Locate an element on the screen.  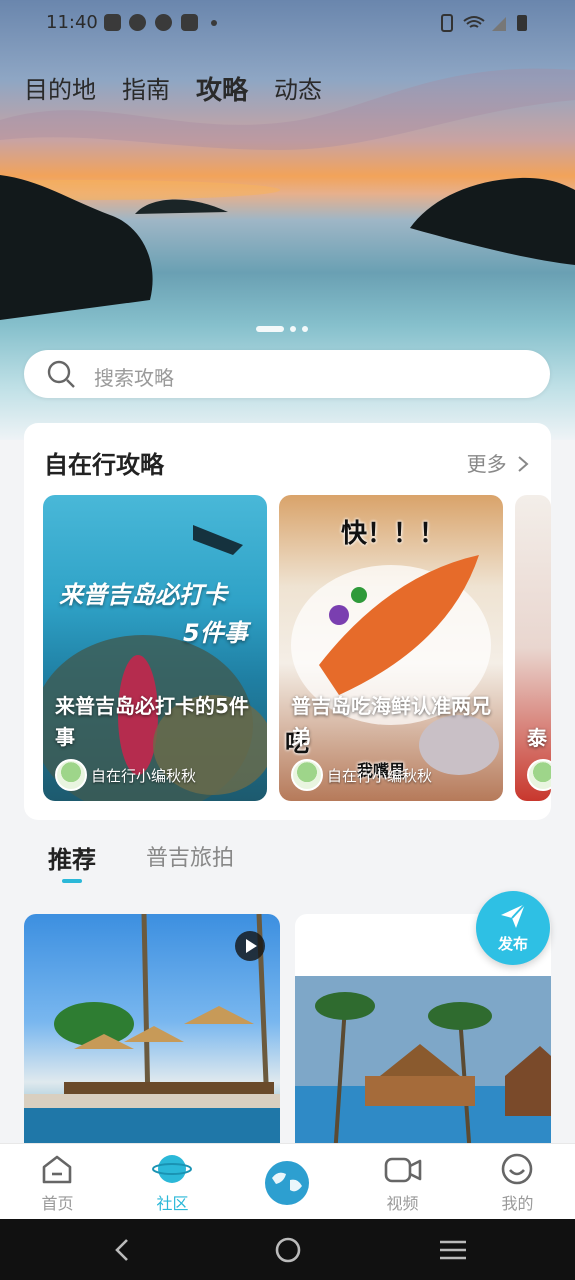
more-link: 更多 is located at coordinates (498, 462).